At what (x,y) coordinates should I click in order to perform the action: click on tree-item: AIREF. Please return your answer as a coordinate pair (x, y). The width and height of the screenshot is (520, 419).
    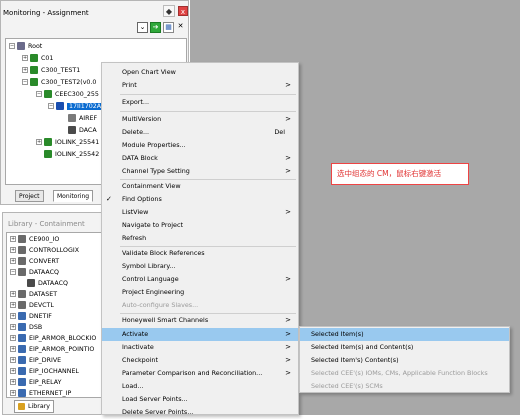
    Looking at the image, I should click on (82, 119).